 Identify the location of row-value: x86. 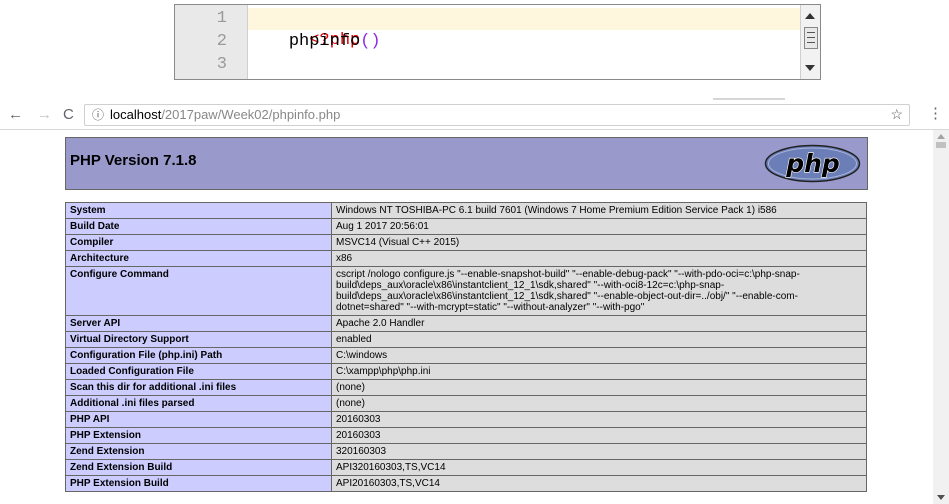
(599, 258).